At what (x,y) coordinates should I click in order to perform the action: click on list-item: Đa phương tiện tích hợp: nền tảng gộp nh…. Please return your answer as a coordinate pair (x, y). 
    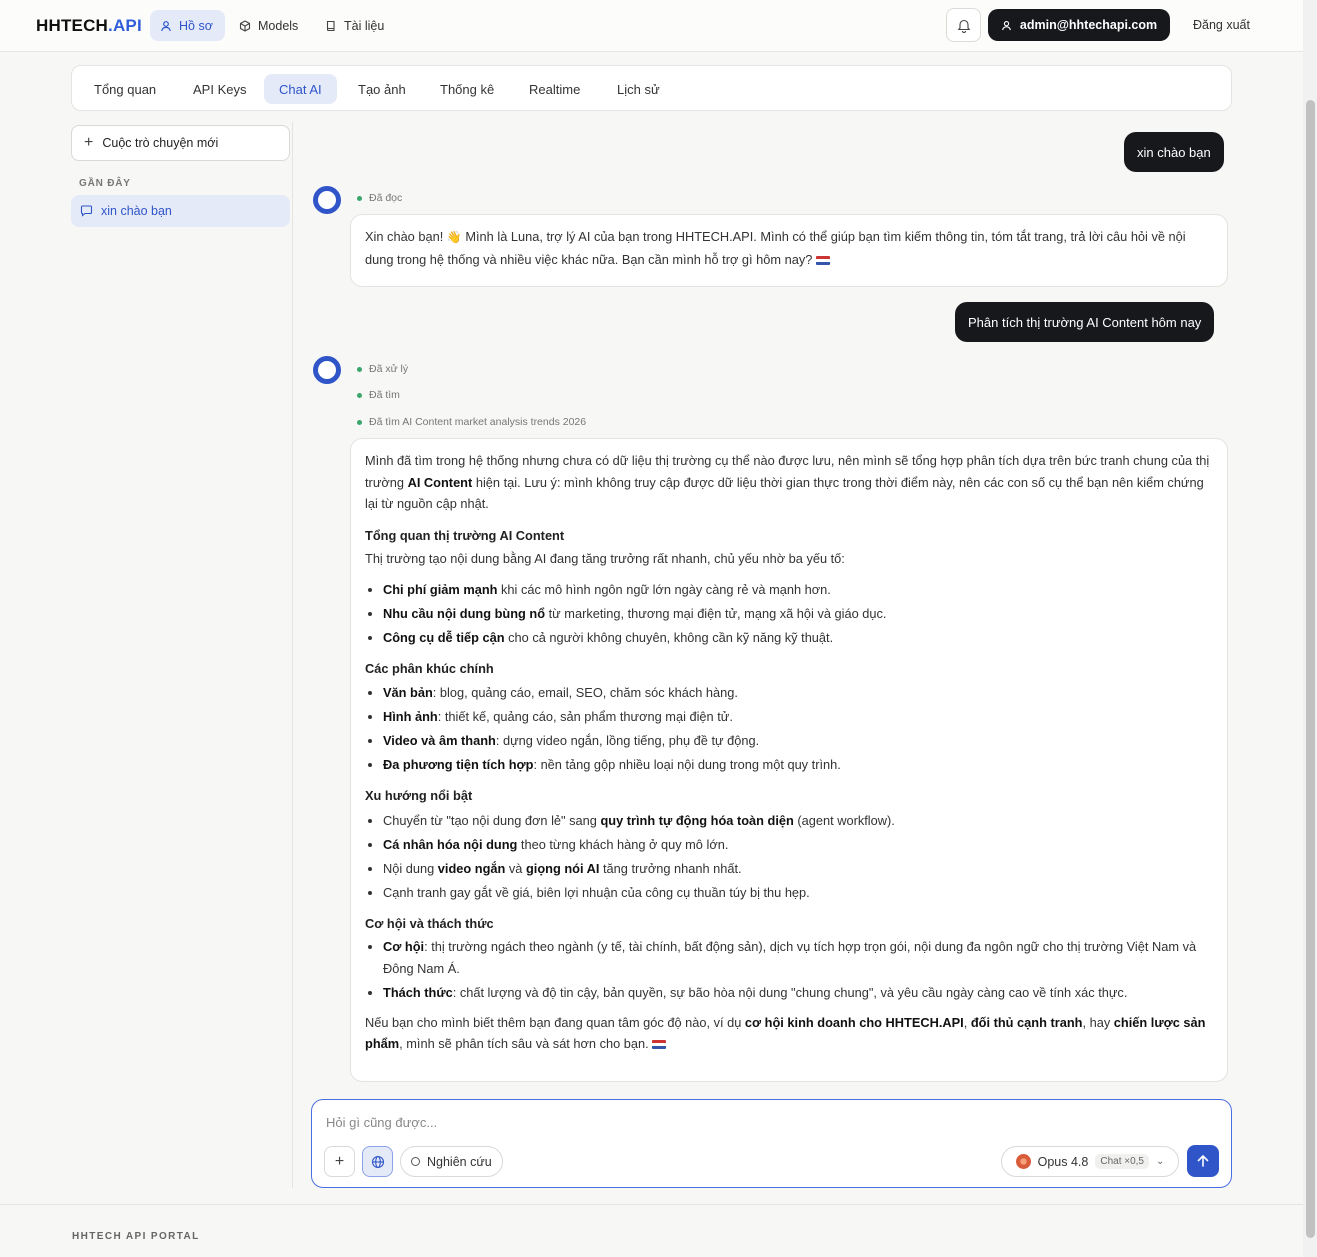
    Looking at the image, I should click on (798, 765).